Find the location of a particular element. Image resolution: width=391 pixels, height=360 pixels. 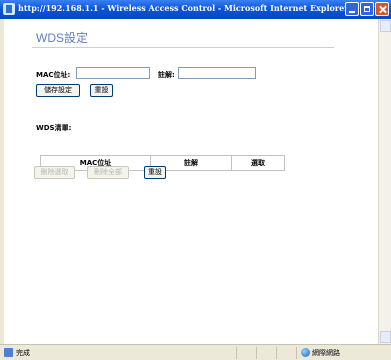

internet-zone-icon is located at coordinates (305, 352).